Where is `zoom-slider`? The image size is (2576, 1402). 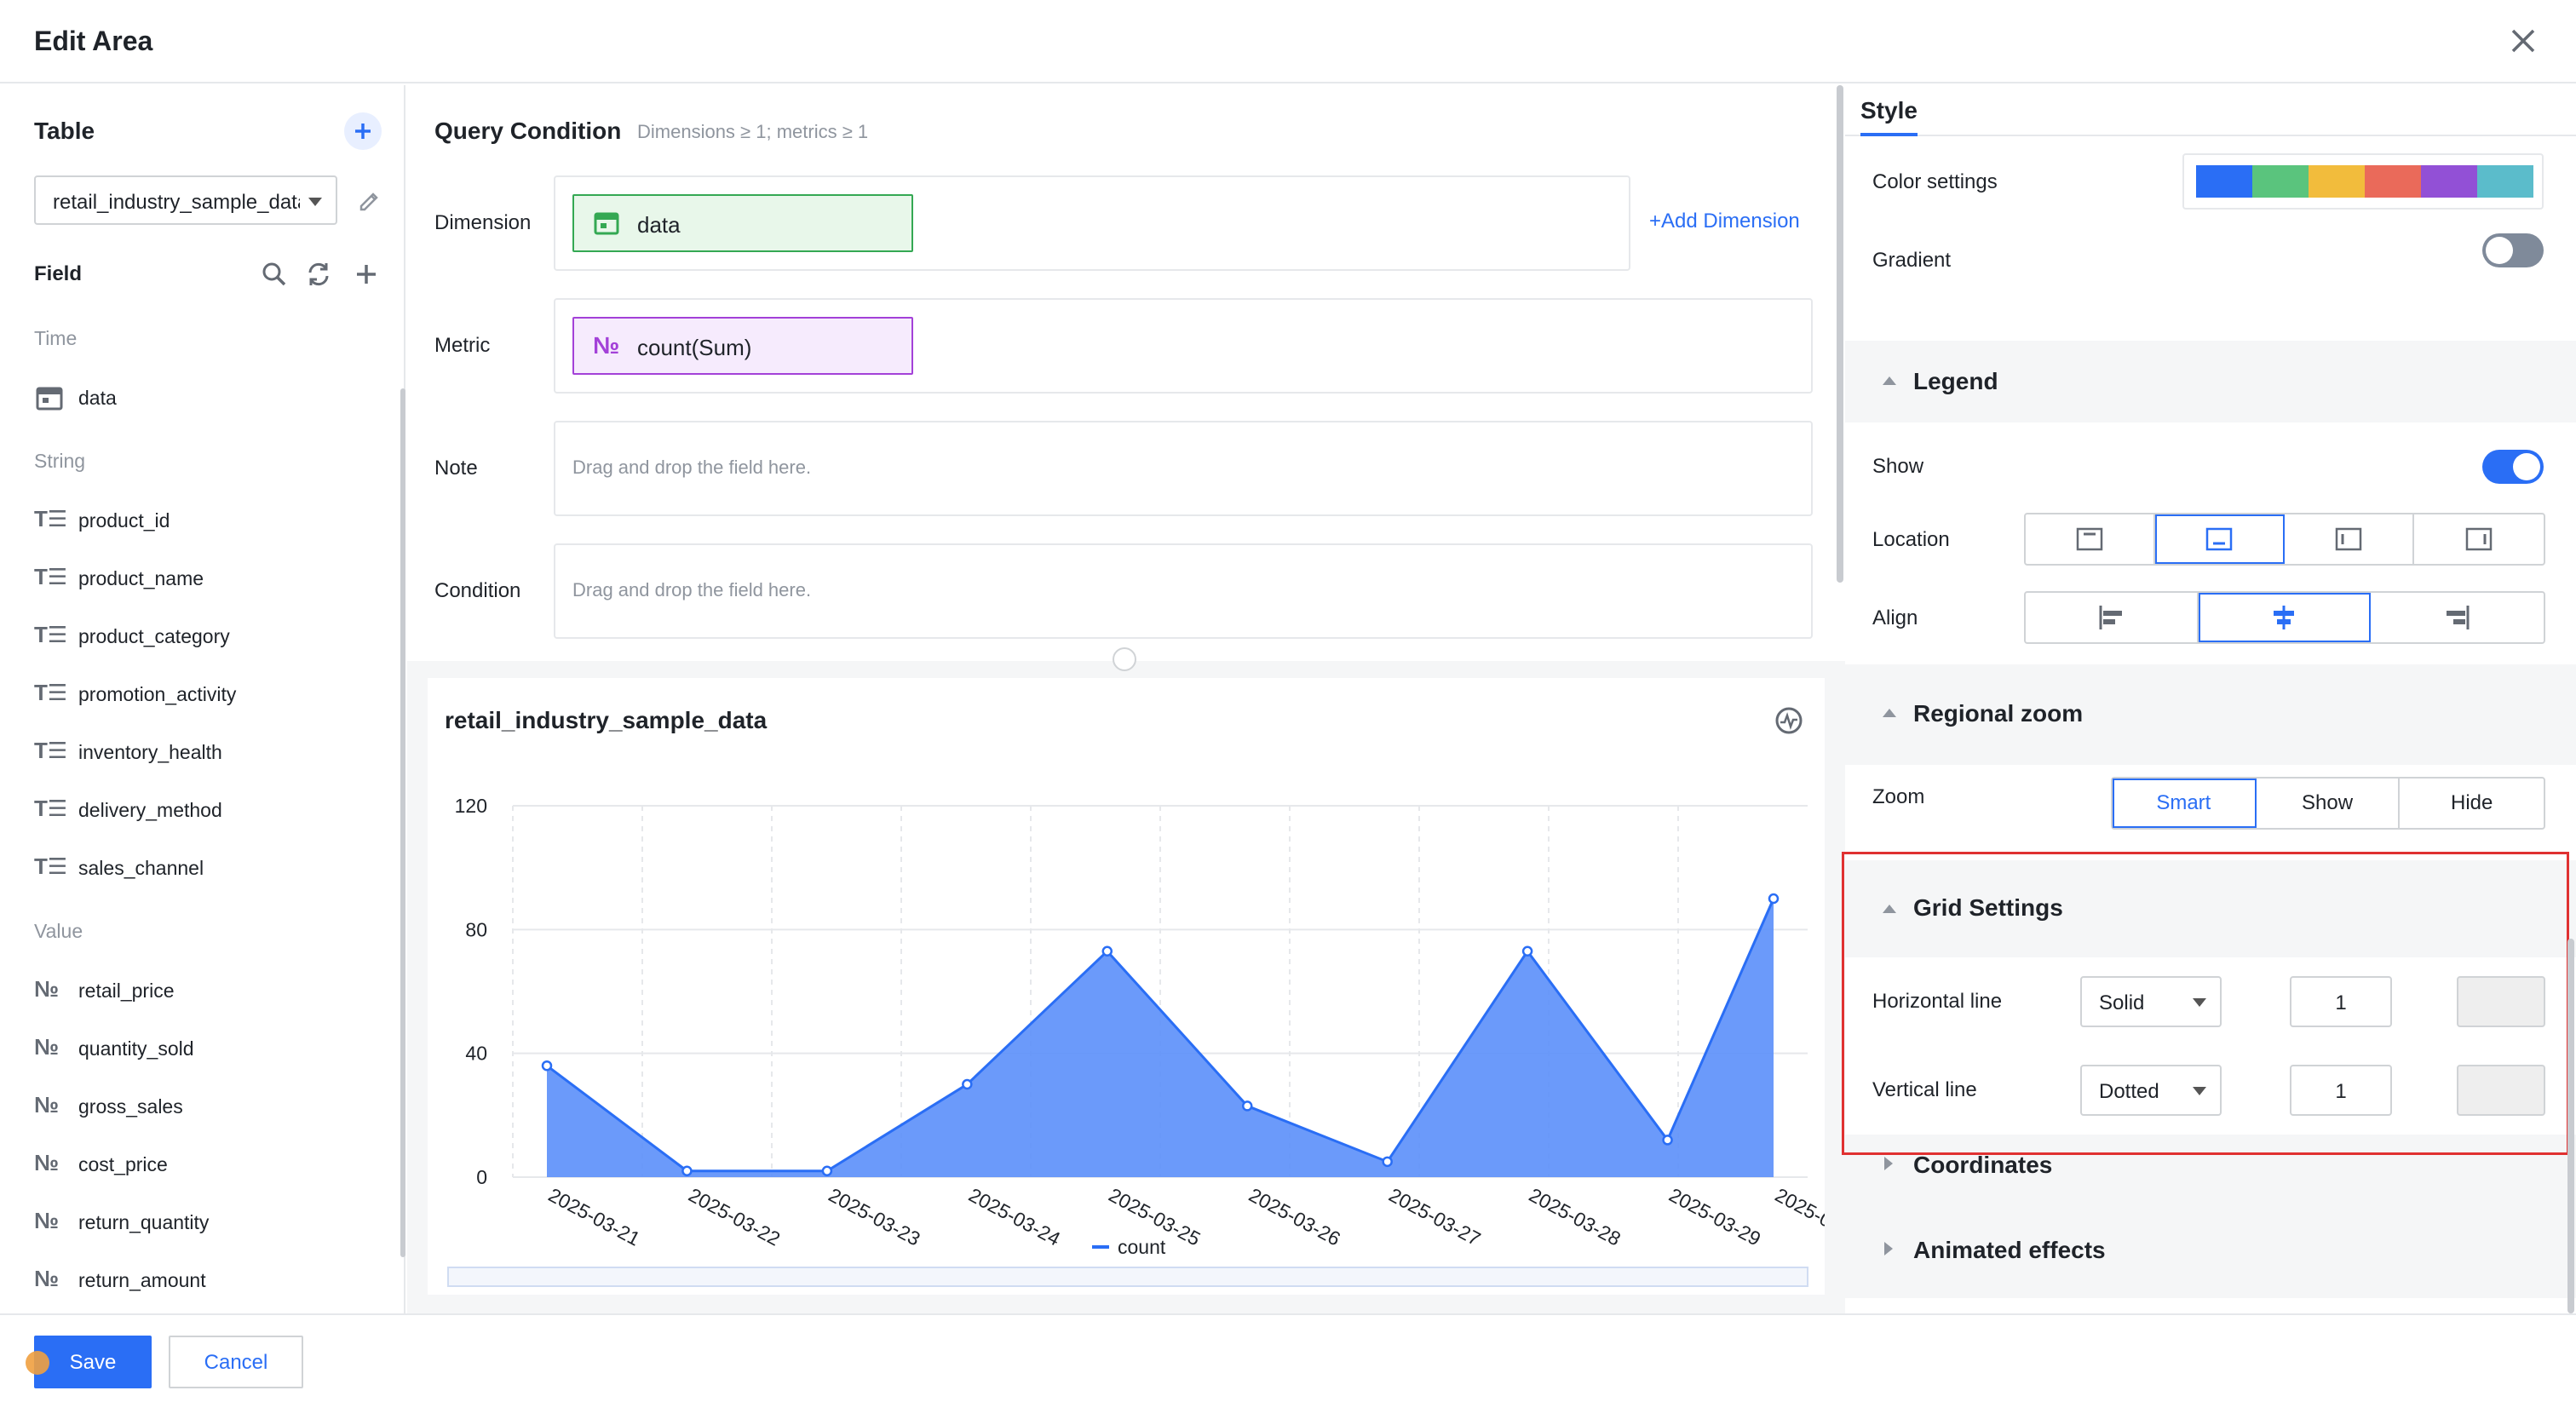 zoom-slider is located at coordinates (1127, 1277).